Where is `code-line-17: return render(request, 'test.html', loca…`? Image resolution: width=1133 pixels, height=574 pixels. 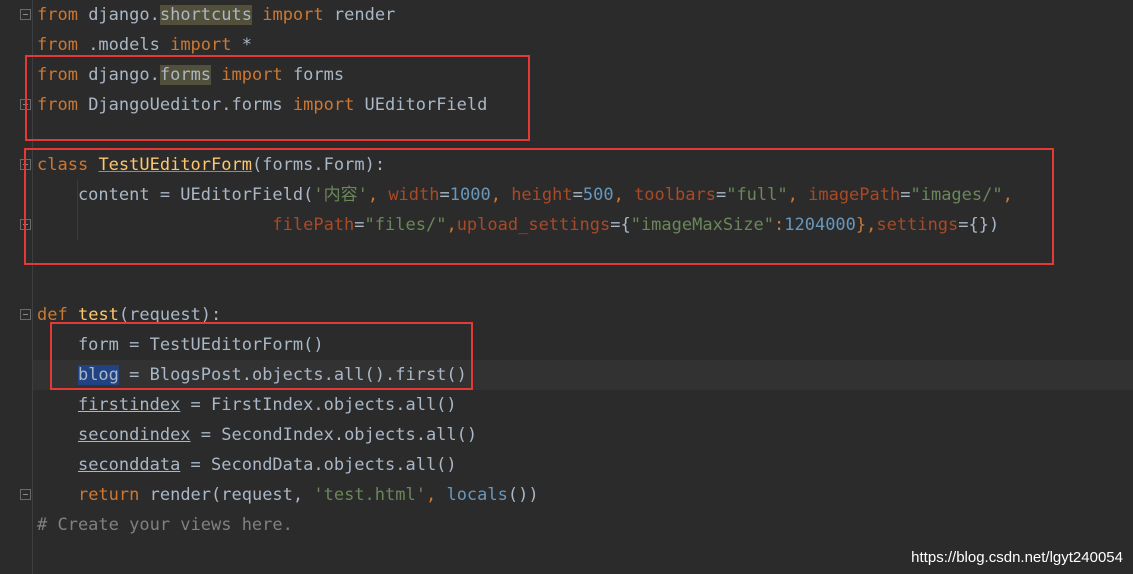 code-line-17: return render(request, 'test.html', loca… is located at coordinates (308, 495).